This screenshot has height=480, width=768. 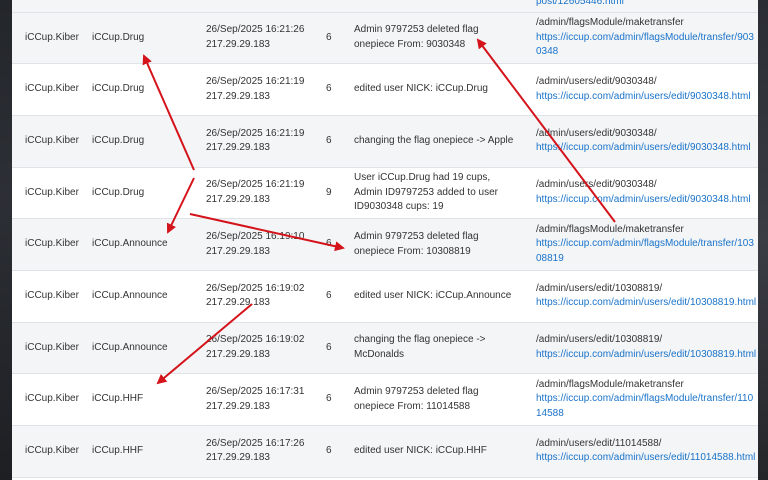 What do you see at coordinates (647, 4) in the screenshot?
I see `row-link: post/12605446.html` at bounding box center [647, 4].